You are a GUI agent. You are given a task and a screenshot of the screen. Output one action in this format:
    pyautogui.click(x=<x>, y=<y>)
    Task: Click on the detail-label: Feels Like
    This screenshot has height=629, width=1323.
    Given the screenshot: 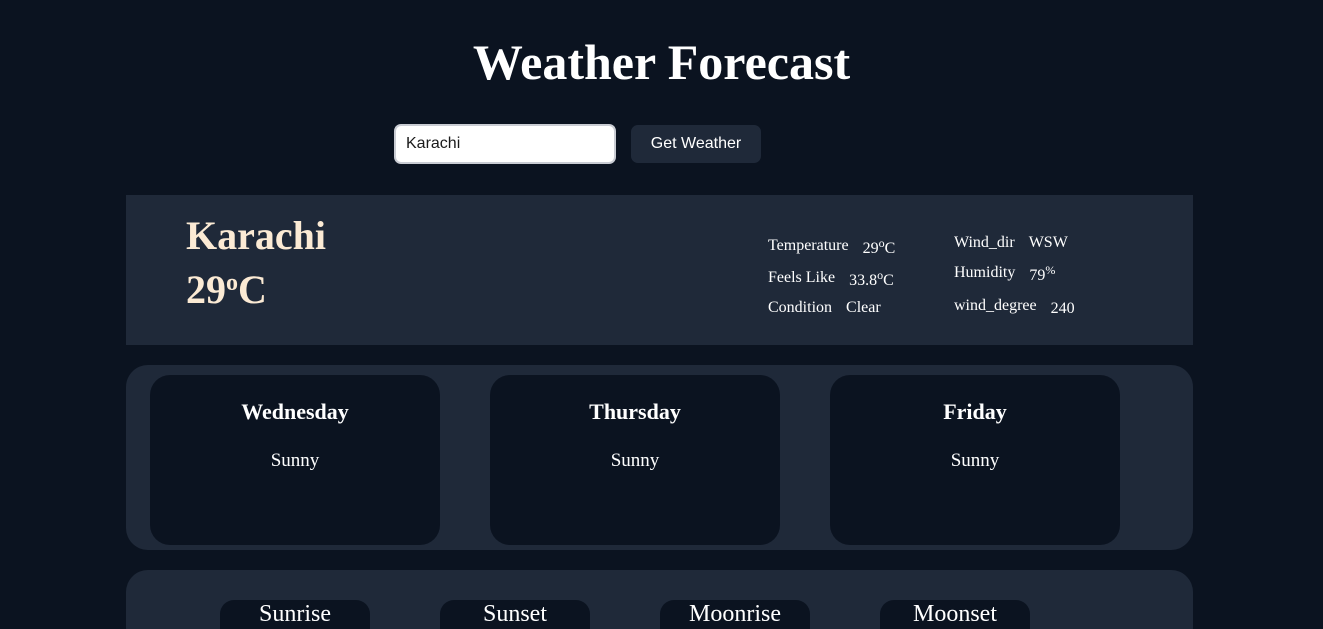 What is the action you would take?
    pyautogui.click(x=802, y=277)
    